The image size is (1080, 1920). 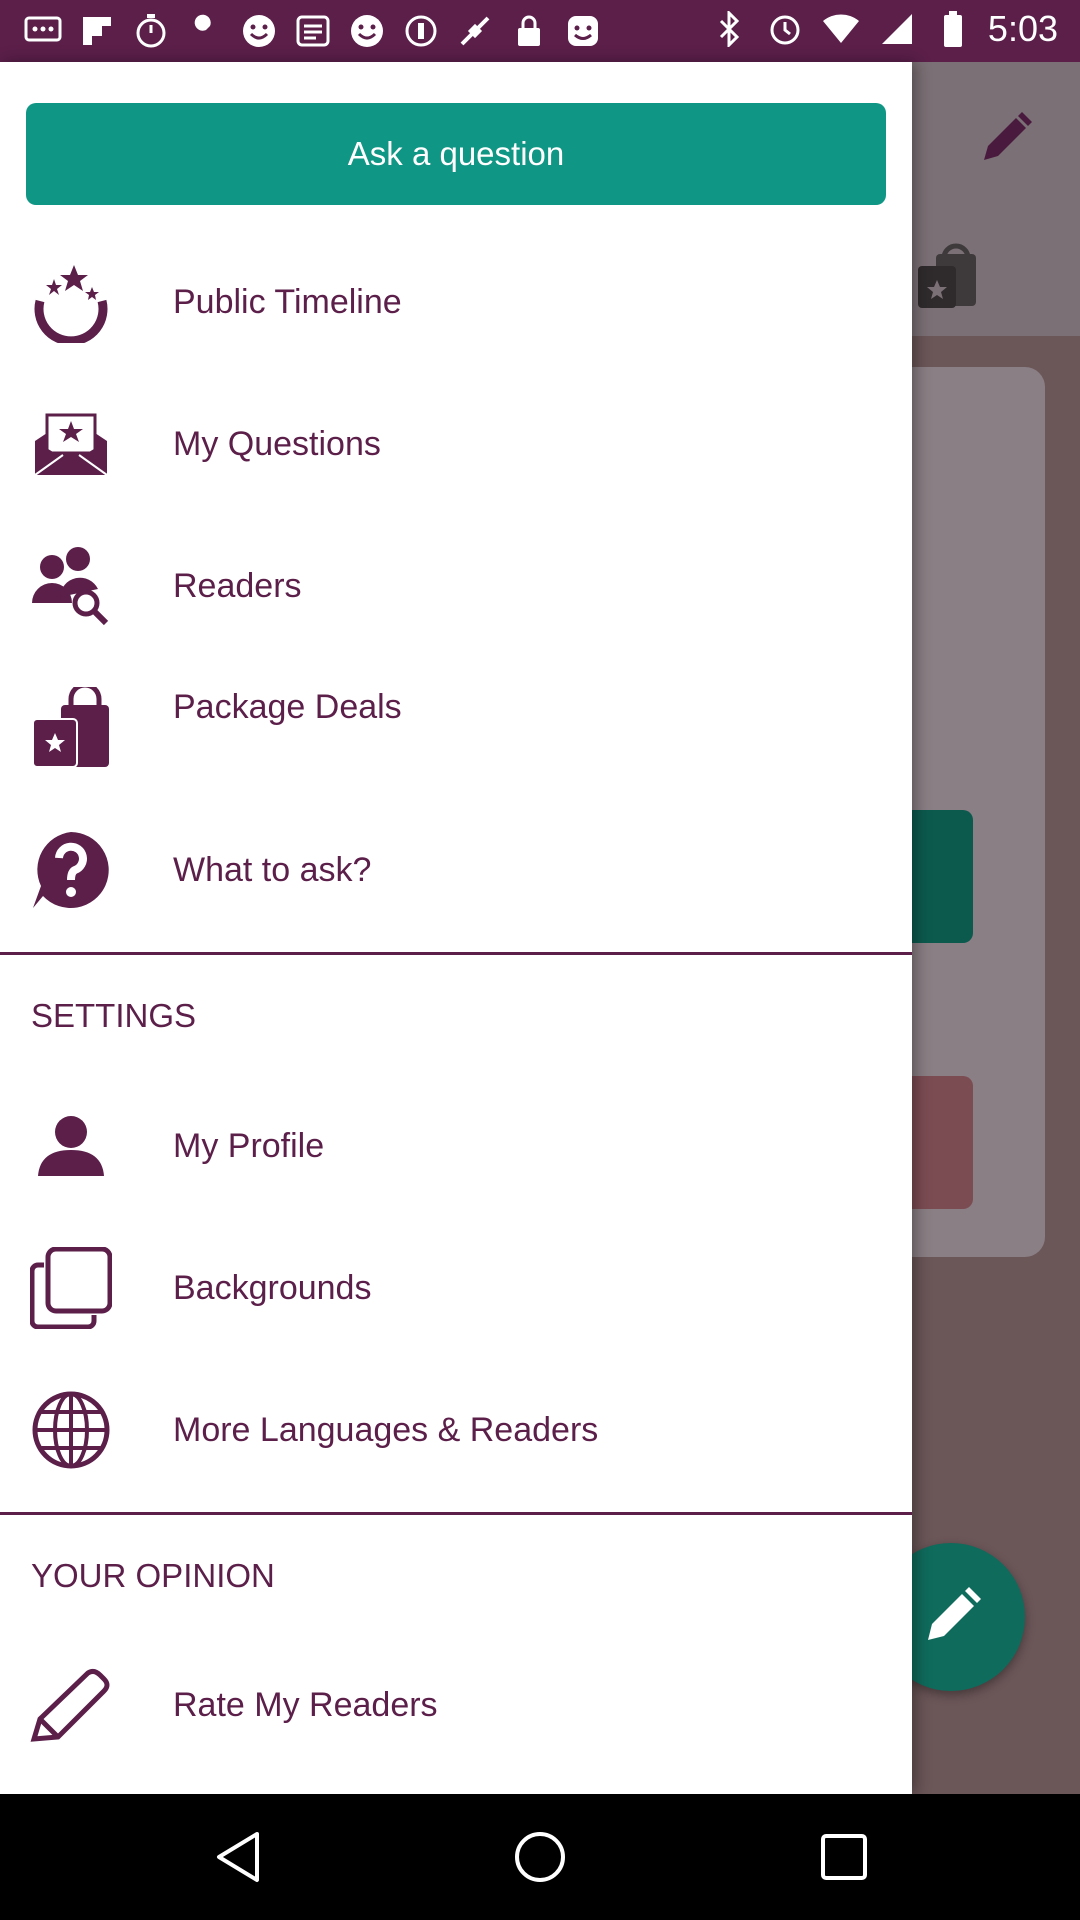 What do you see at coordinates (71, 1430) in the screenshot?
I see `globe-icon` at bounding box center [71, 1430].